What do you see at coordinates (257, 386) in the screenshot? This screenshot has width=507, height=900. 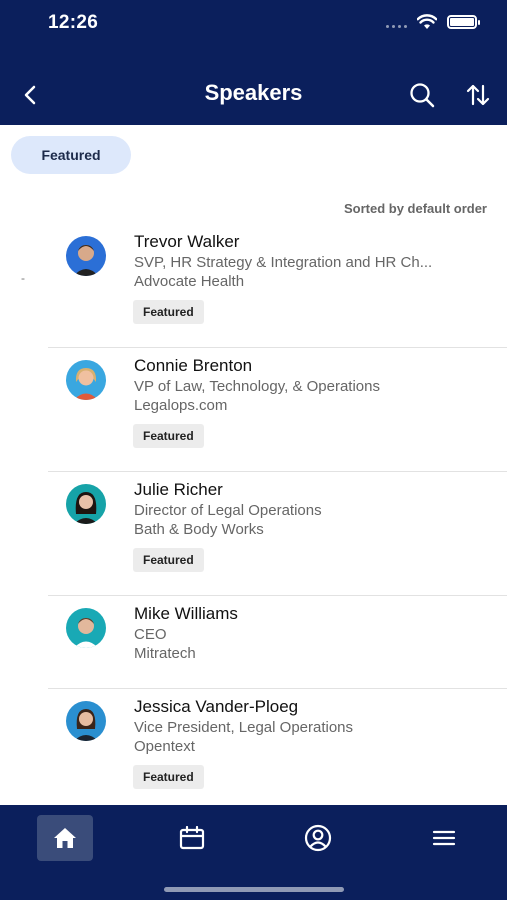 I see `speaker-title: VP of Law, Technology, & Operations` at bounding box center [257, 386].